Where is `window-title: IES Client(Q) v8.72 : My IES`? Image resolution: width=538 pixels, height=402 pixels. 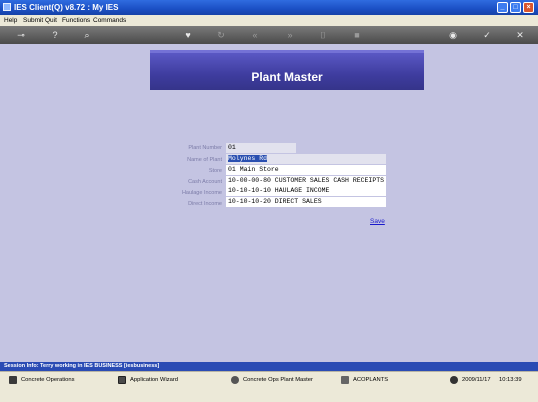 window-title: IES Client(Q) v8.72 : My IES is located at coordinates (66, 7).